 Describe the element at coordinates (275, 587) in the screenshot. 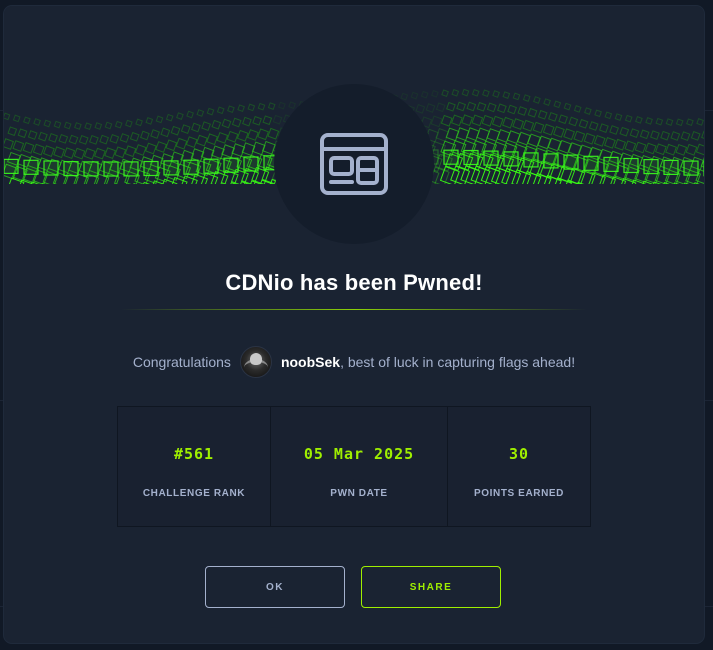

I see `ok-button: OK` at that location.